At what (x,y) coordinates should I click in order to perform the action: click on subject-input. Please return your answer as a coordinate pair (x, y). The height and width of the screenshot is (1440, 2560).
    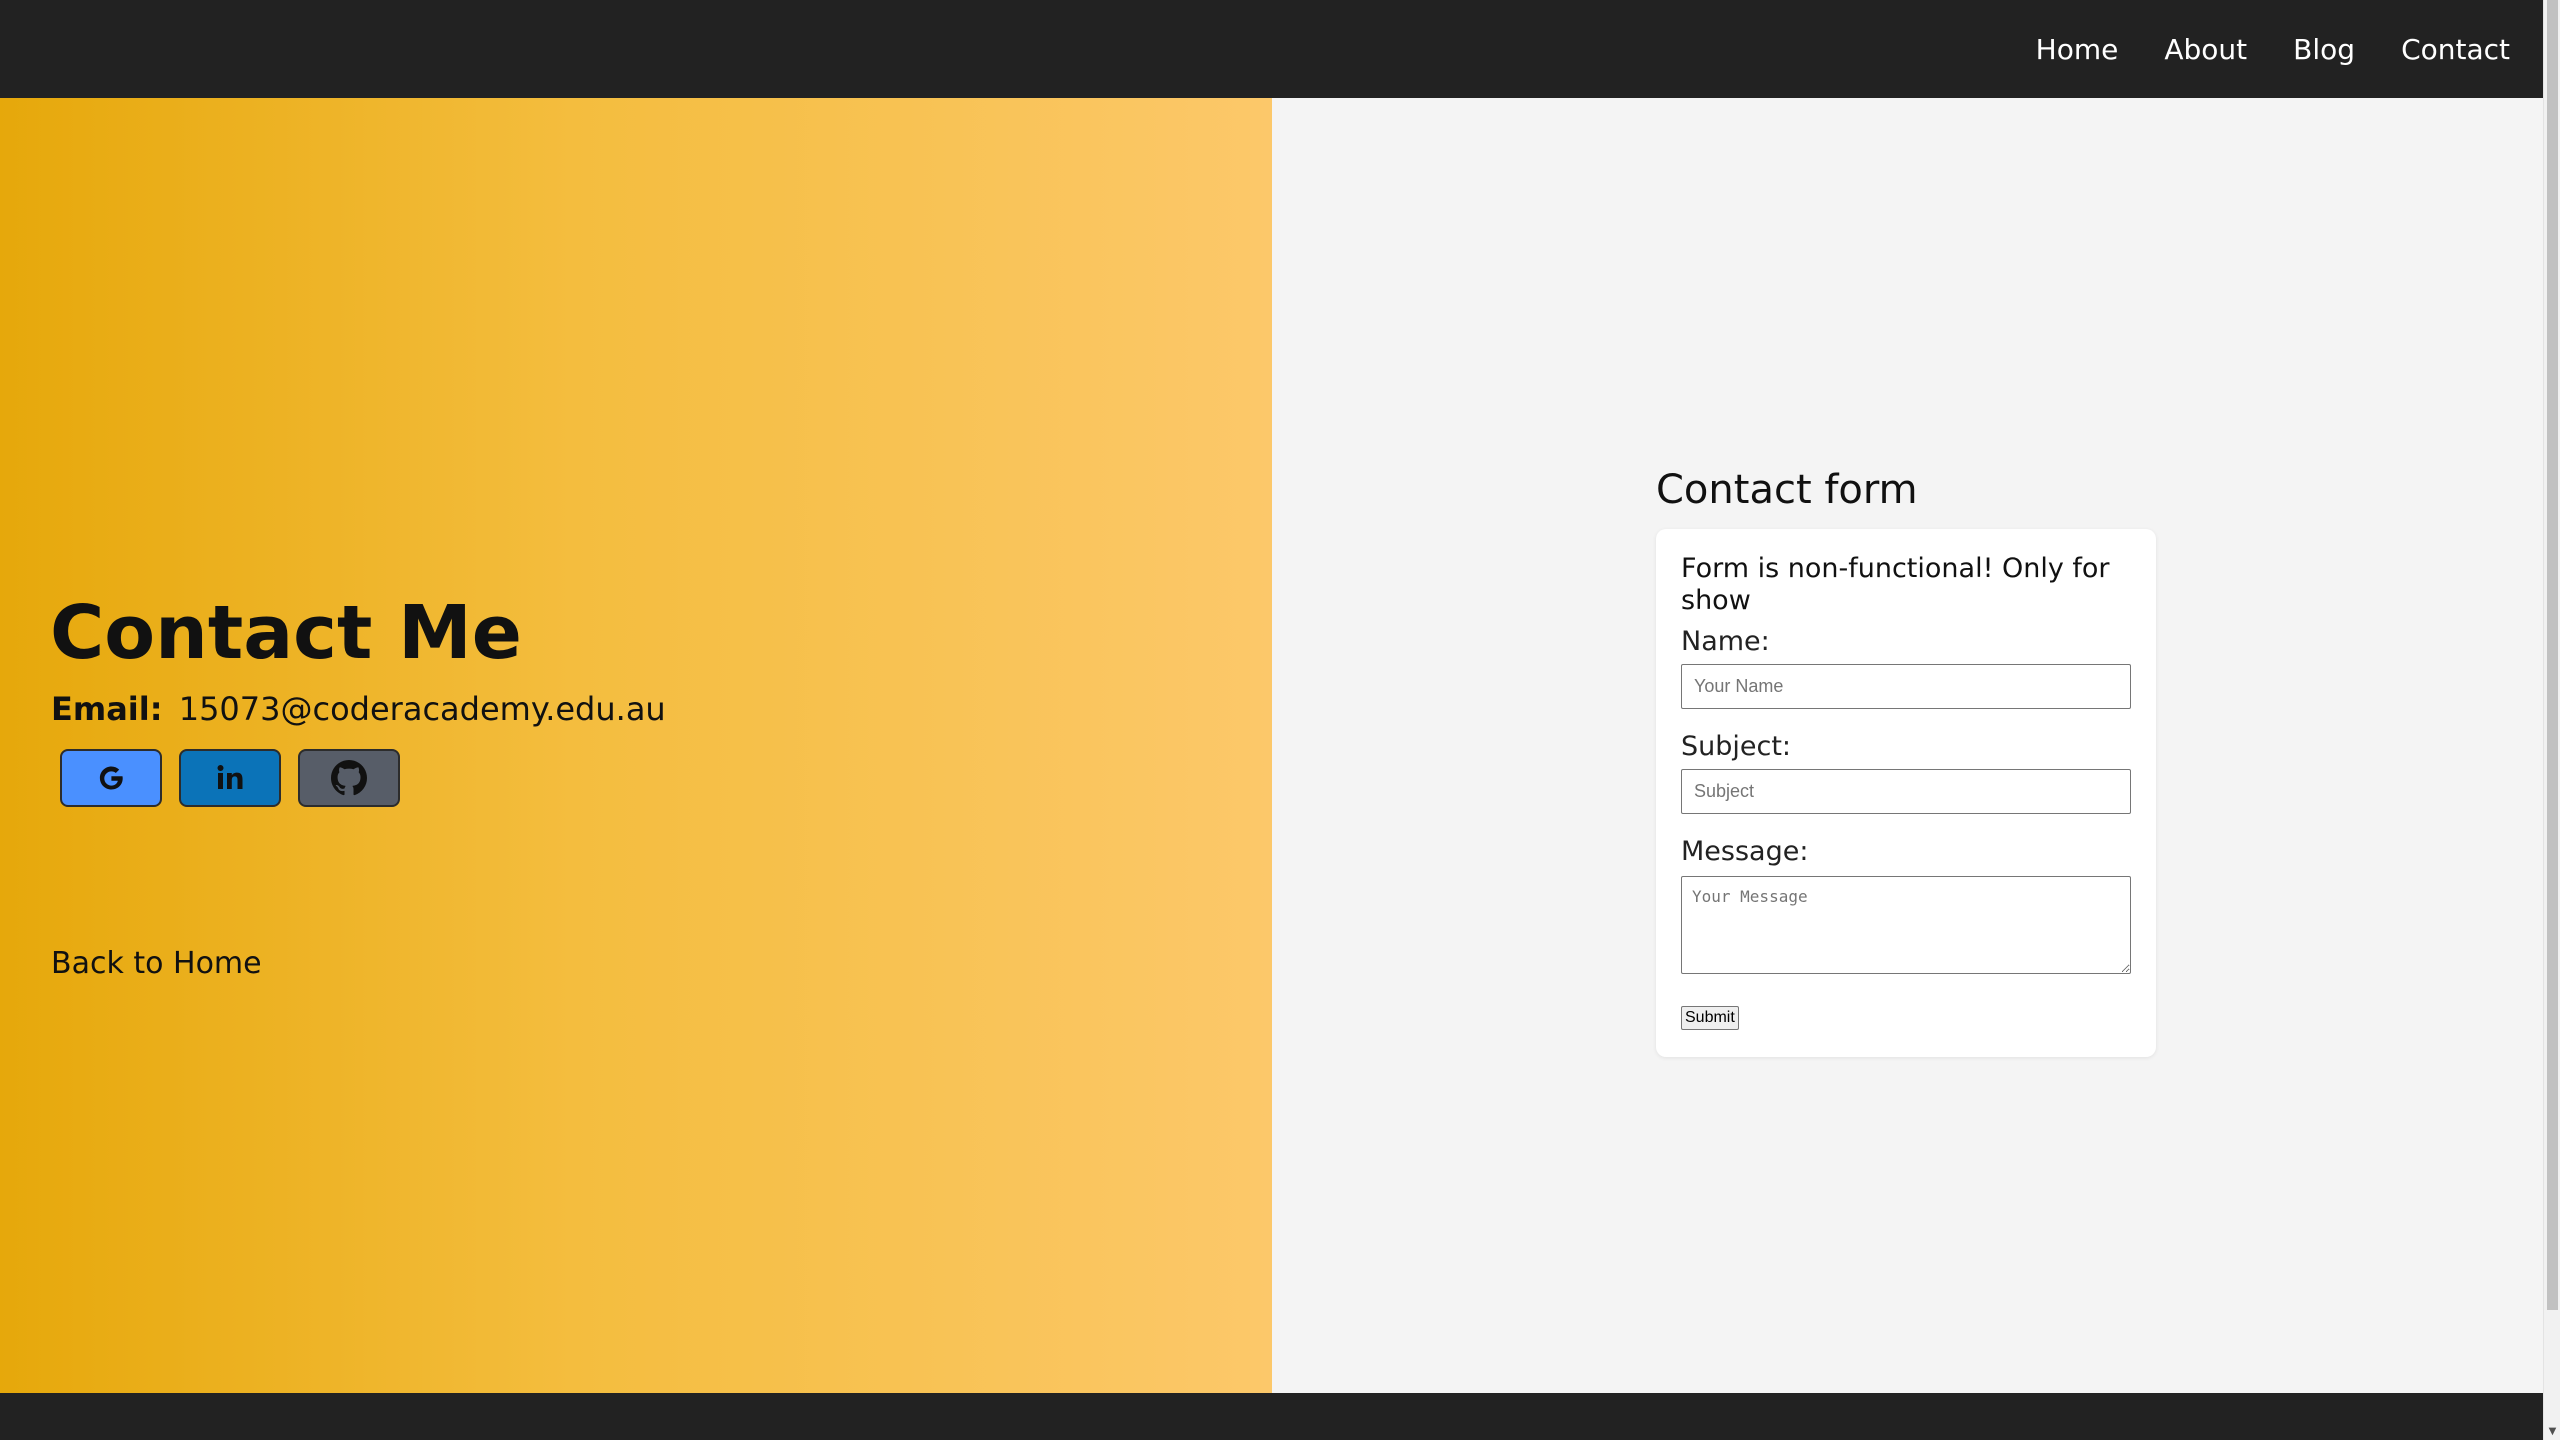
    Looking at the image, I should click on (1906, 791).